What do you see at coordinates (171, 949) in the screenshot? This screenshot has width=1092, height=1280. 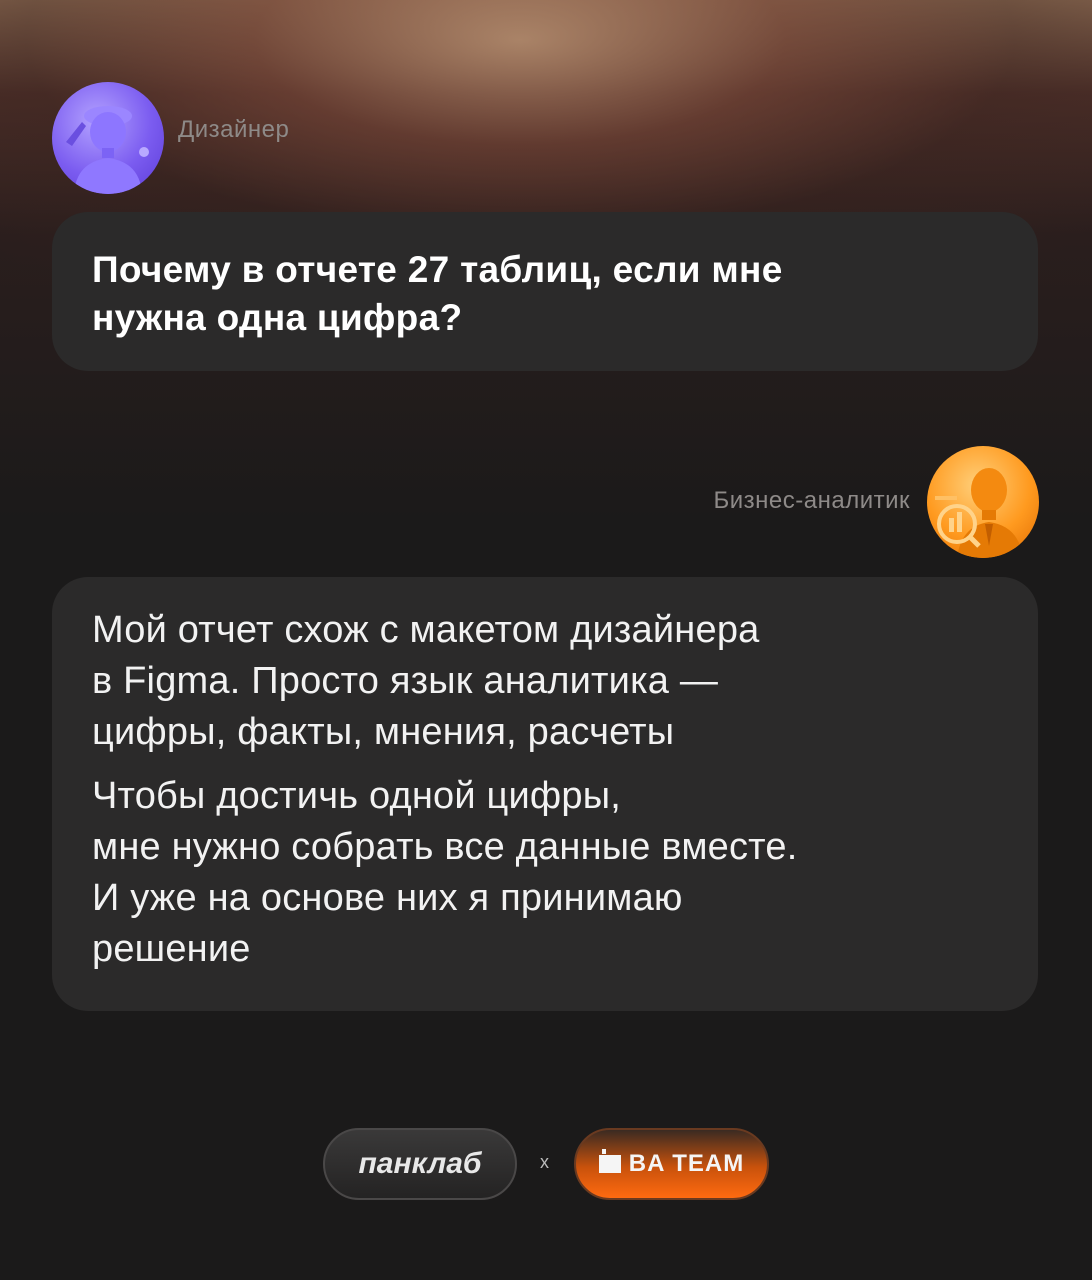 I see `answer-line: решение` at bounding box center [171, 949].